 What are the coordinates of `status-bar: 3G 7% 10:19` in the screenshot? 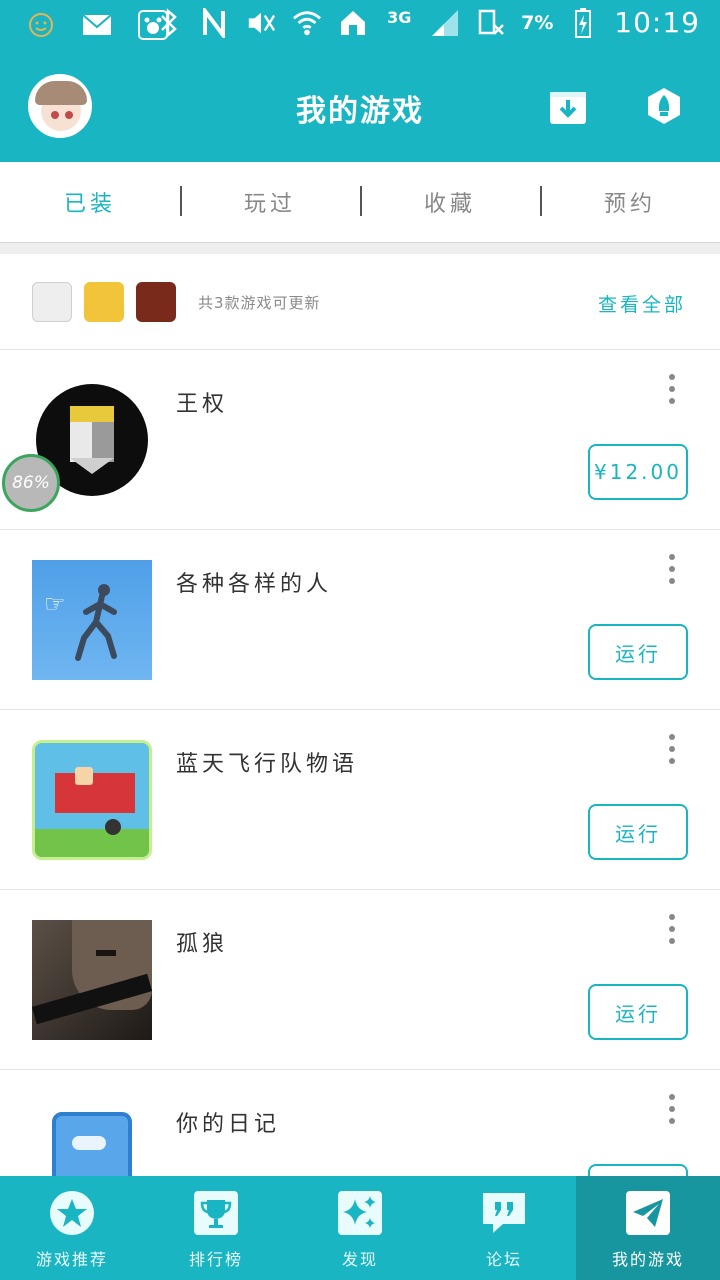 It's located at (360, 28).